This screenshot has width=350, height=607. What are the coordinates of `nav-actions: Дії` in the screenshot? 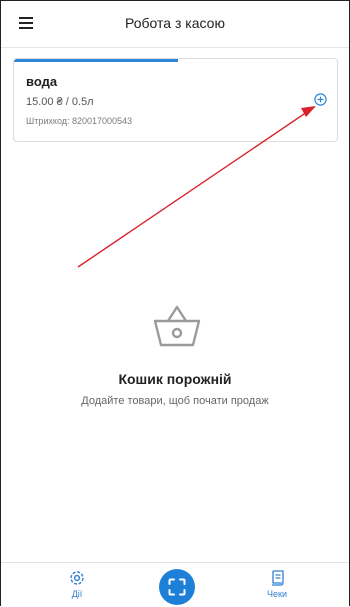 It's located at (77, 586).